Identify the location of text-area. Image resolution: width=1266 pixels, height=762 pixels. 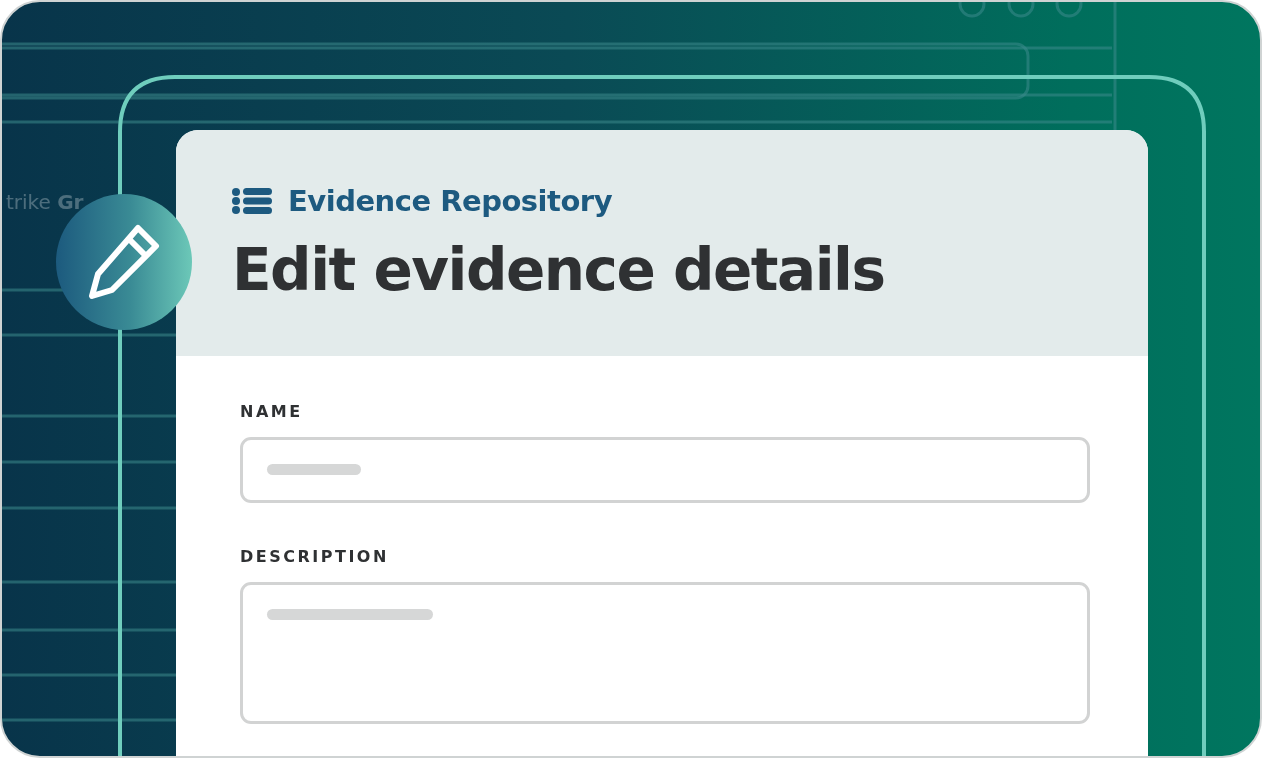
(665, 653).